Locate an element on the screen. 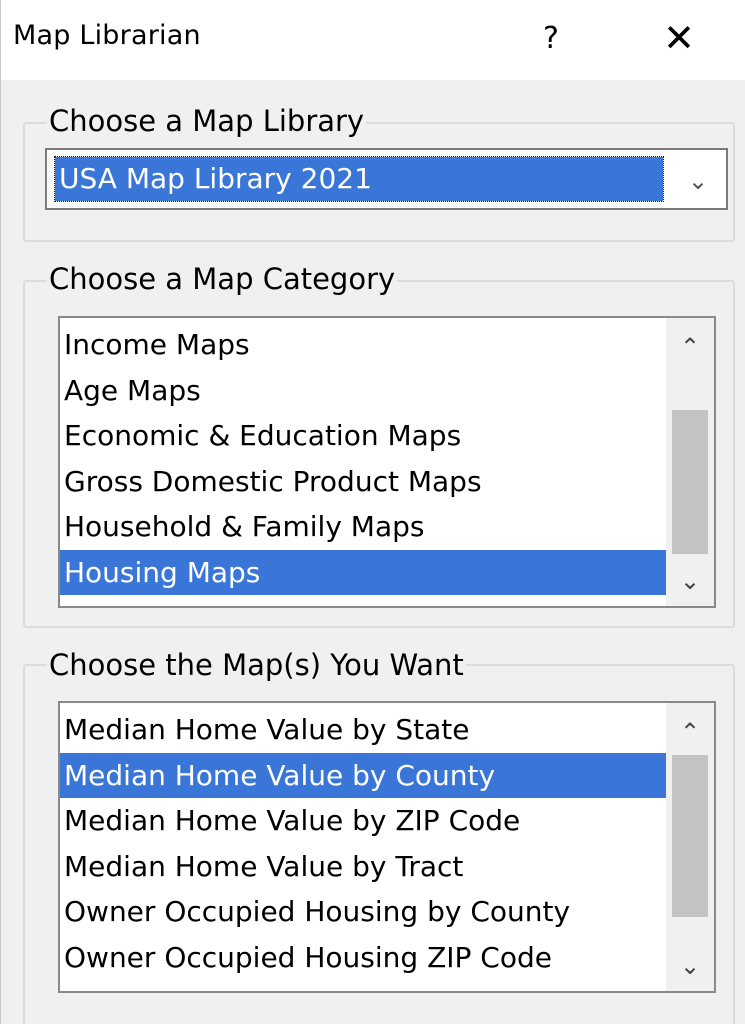  map-library-dropdown: USA Map Library 2021 ⌄ is located at coordinates (386, 179).